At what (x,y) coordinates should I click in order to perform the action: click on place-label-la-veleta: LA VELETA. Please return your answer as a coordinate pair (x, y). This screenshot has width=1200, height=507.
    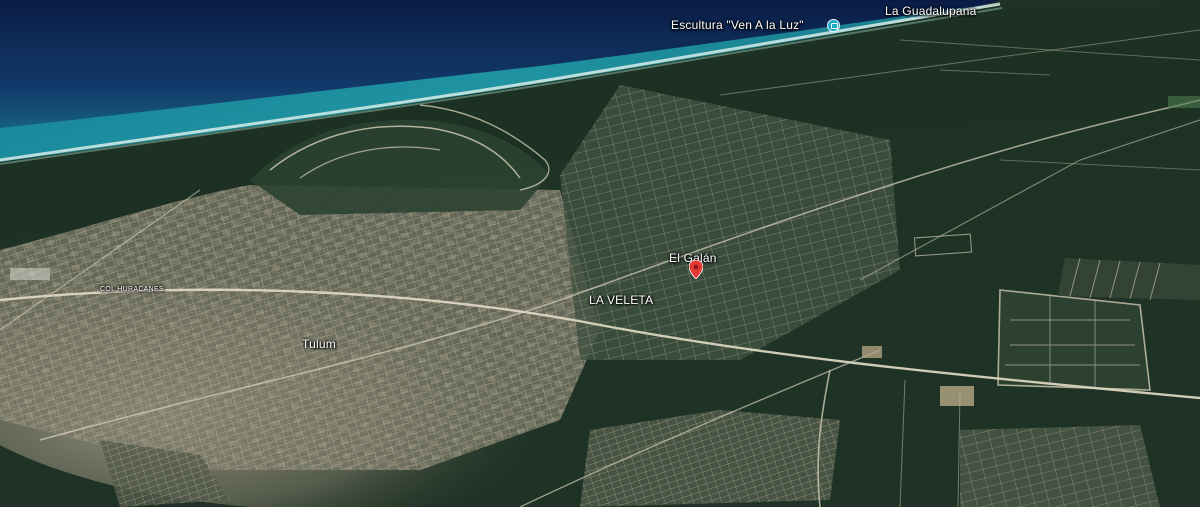
    Looking at the image, I should click on (621, 300).